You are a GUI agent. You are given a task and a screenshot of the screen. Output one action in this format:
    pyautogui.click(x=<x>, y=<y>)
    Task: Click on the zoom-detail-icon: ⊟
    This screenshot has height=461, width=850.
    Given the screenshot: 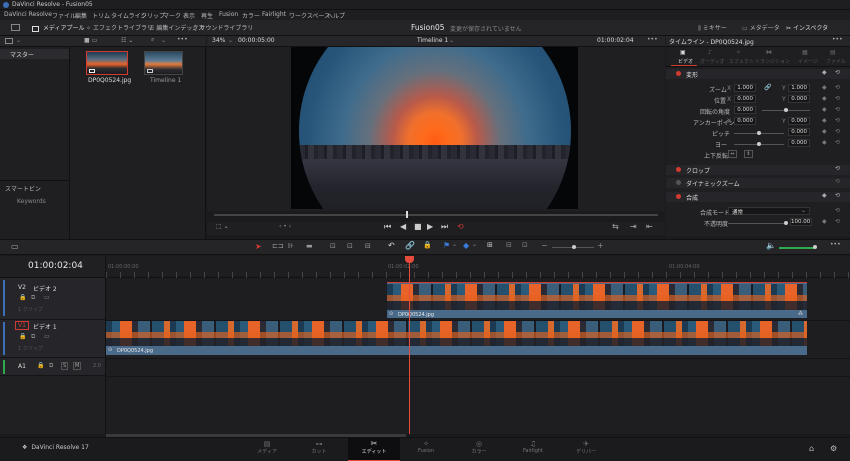 What is the action you would take?
    pyautogui.click(x=509, y=245)
    